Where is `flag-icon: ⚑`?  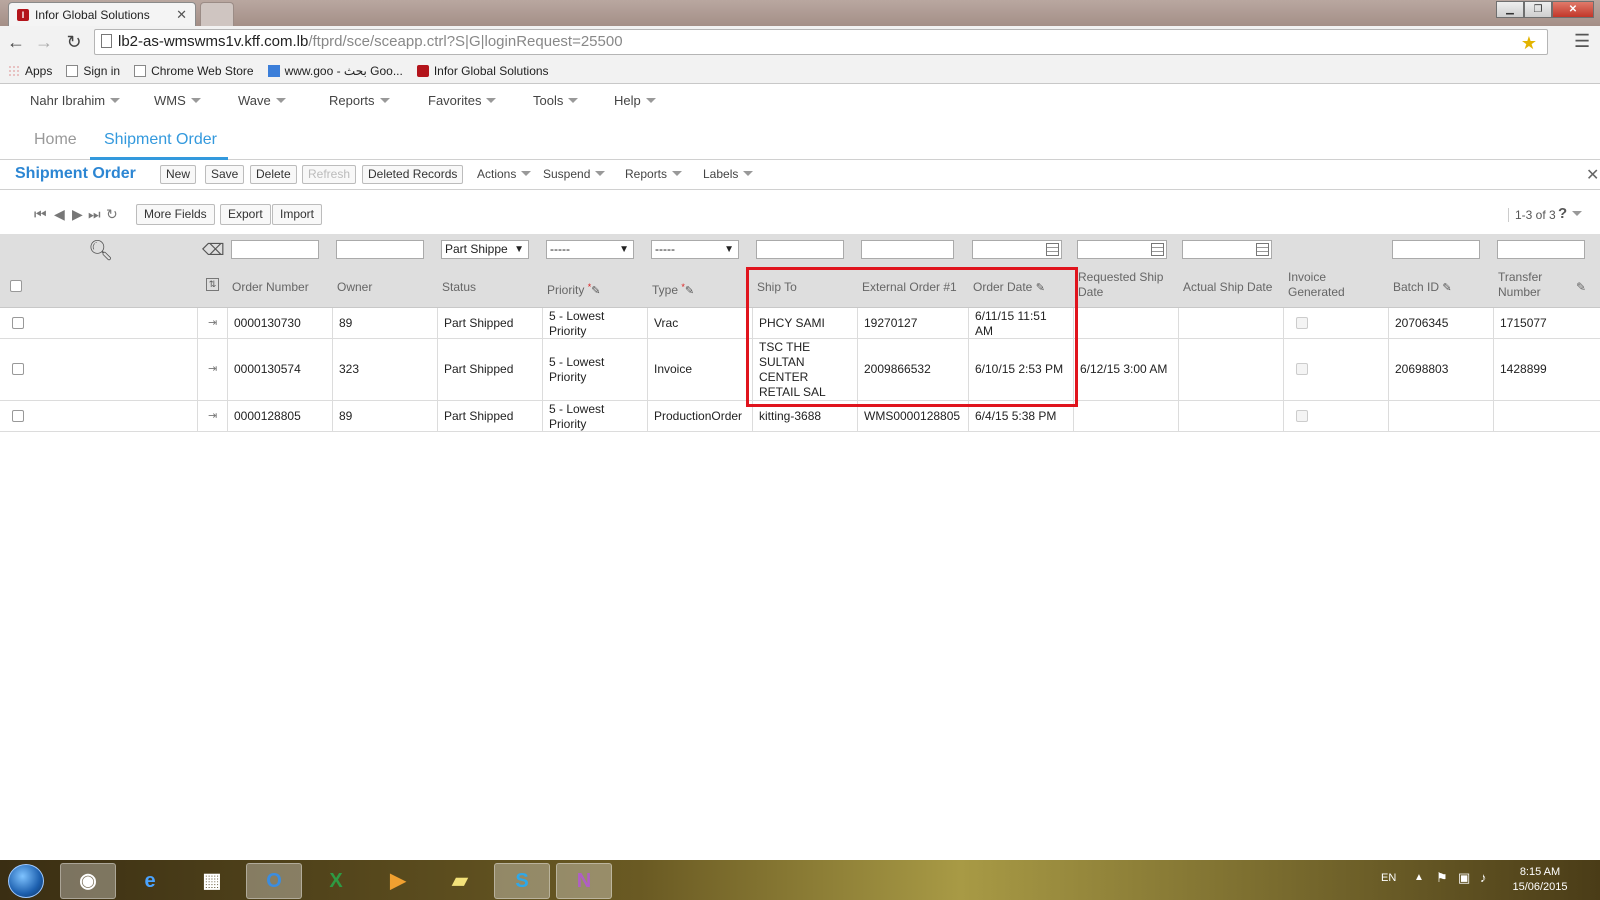 flag-icon: ⚑ is located at coordinates (1442, 878).